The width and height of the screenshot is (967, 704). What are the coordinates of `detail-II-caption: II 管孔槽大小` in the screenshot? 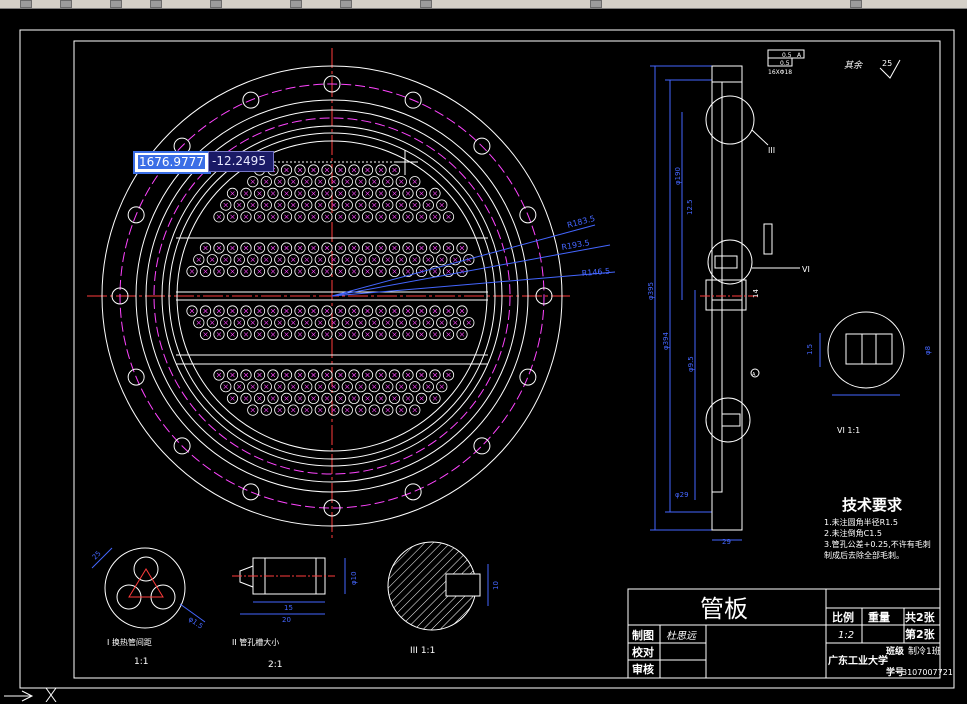 It's located at (255, 642).